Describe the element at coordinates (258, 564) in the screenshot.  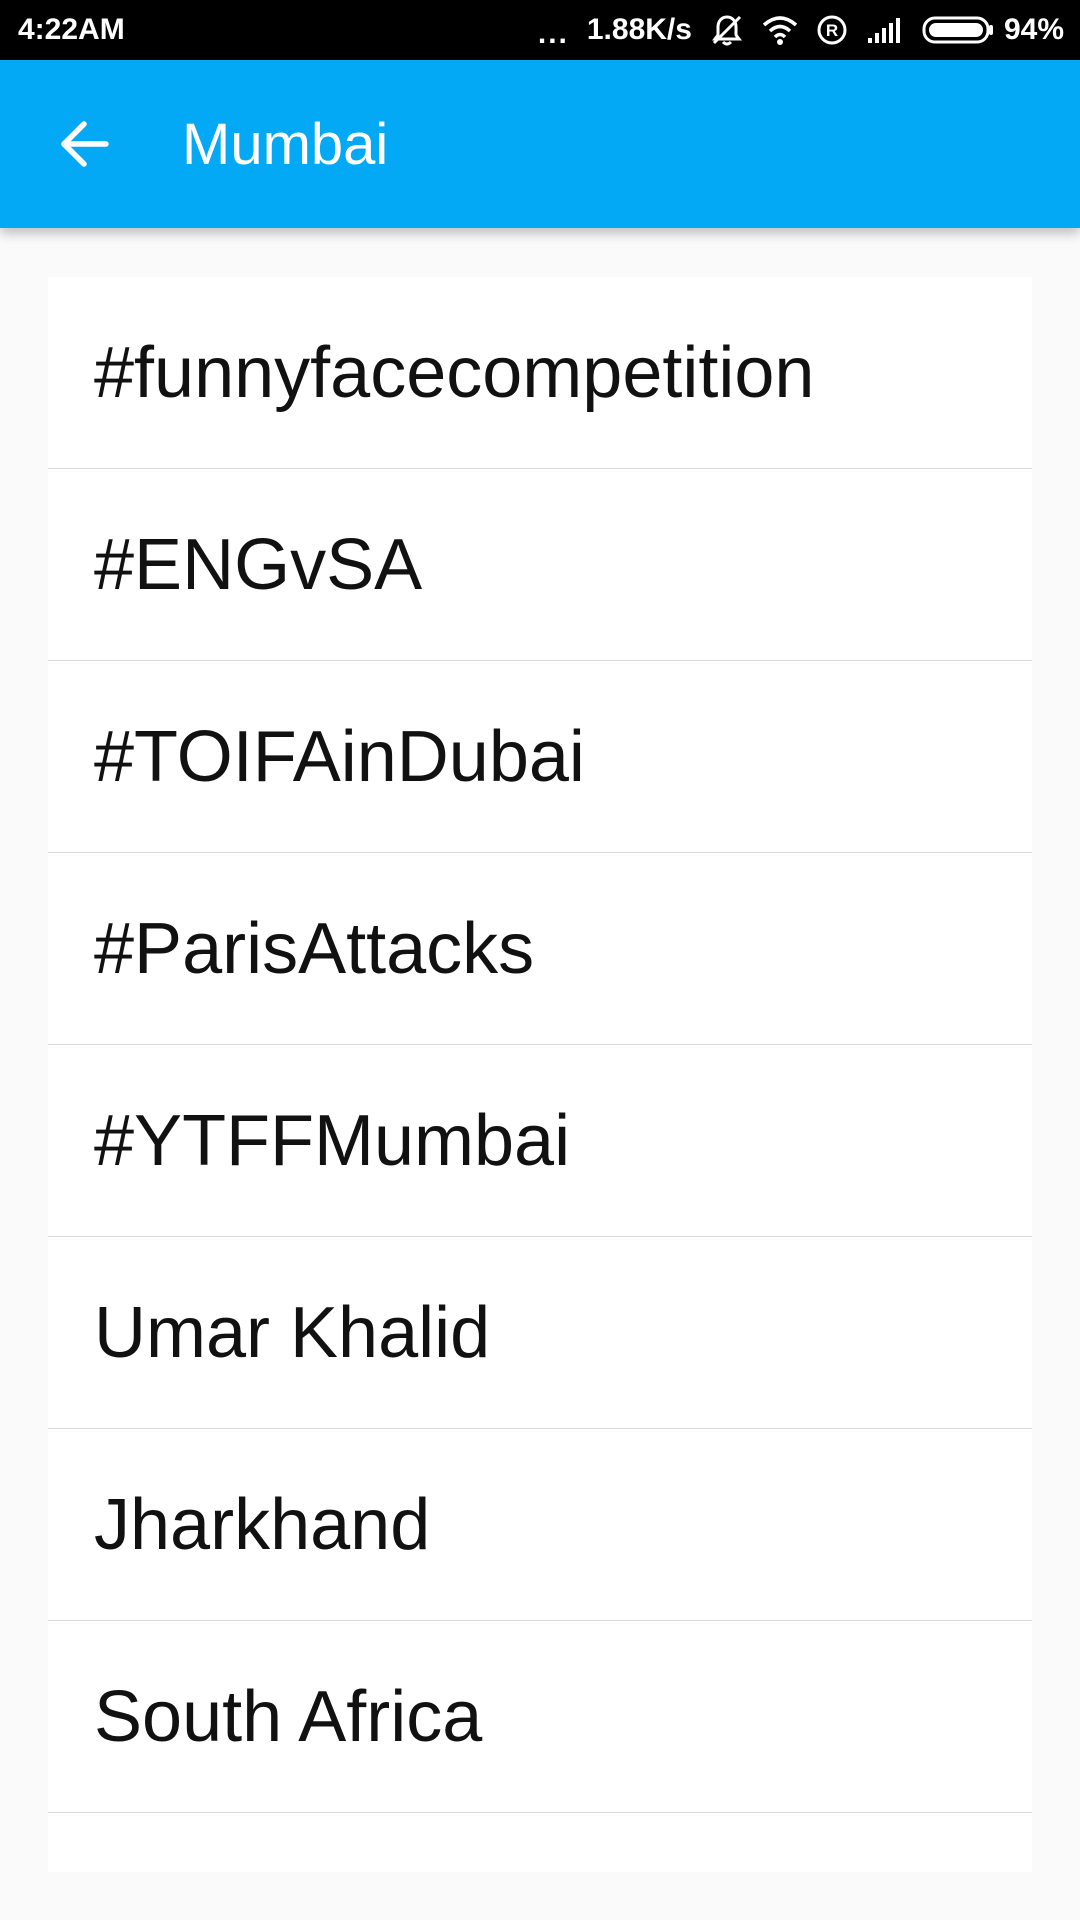
I see `trend-label: #ENGvSA` at that location.